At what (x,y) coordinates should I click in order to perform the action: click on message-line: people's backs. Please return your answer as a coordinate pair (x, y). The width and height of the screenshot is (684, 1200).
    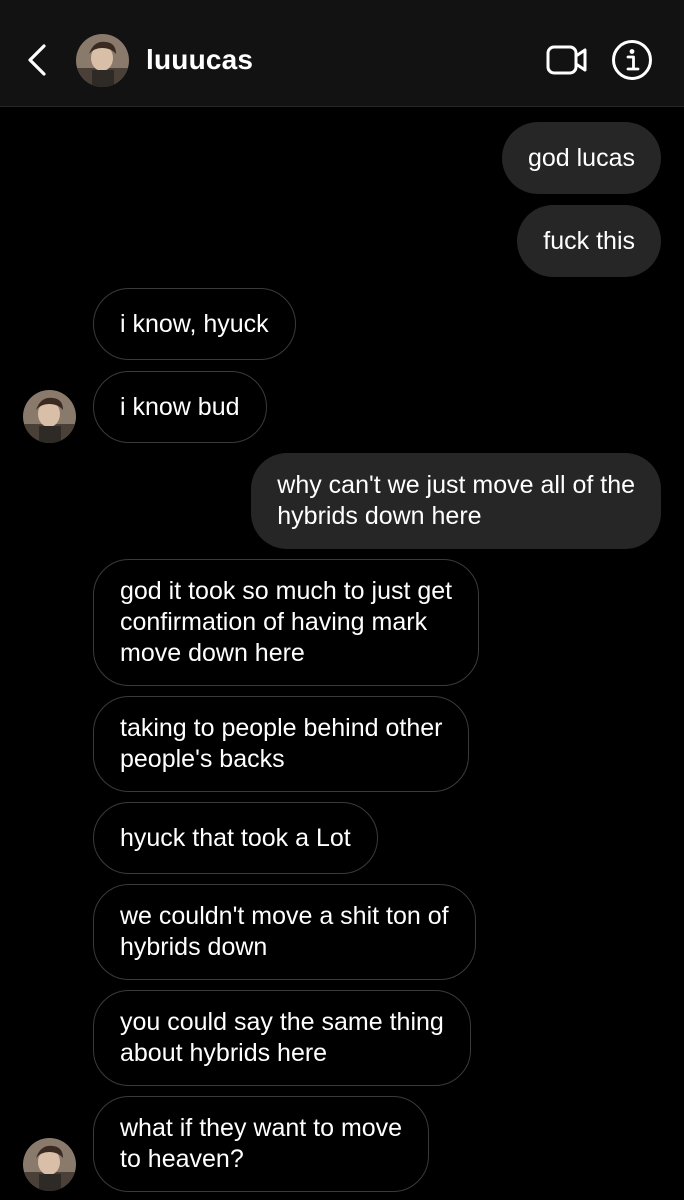
    Looking at the image, I should click on (202, 759).